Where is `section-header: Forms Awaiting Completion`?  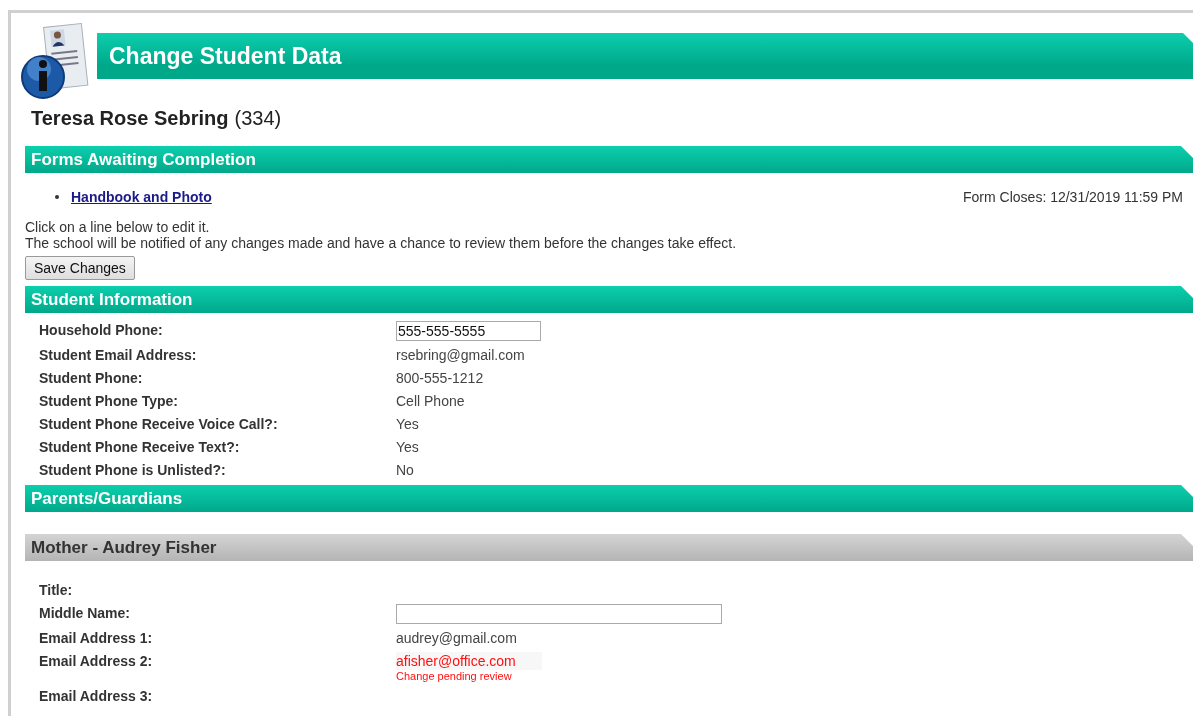
section-header: Forms Awaiting Completion is located at coordinates (609, 159).